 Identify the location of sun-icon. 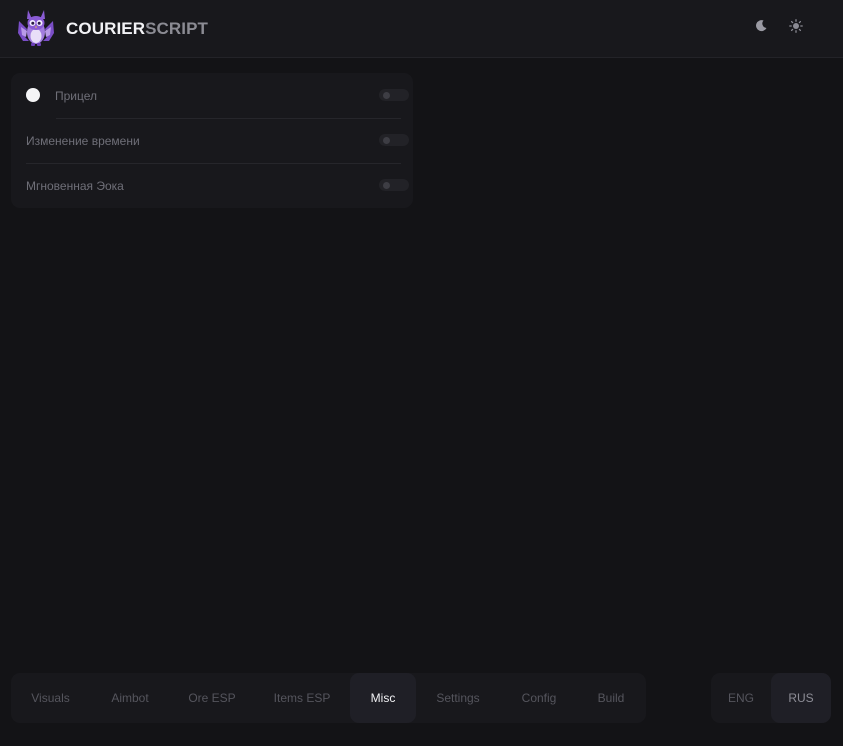
(796, 28).